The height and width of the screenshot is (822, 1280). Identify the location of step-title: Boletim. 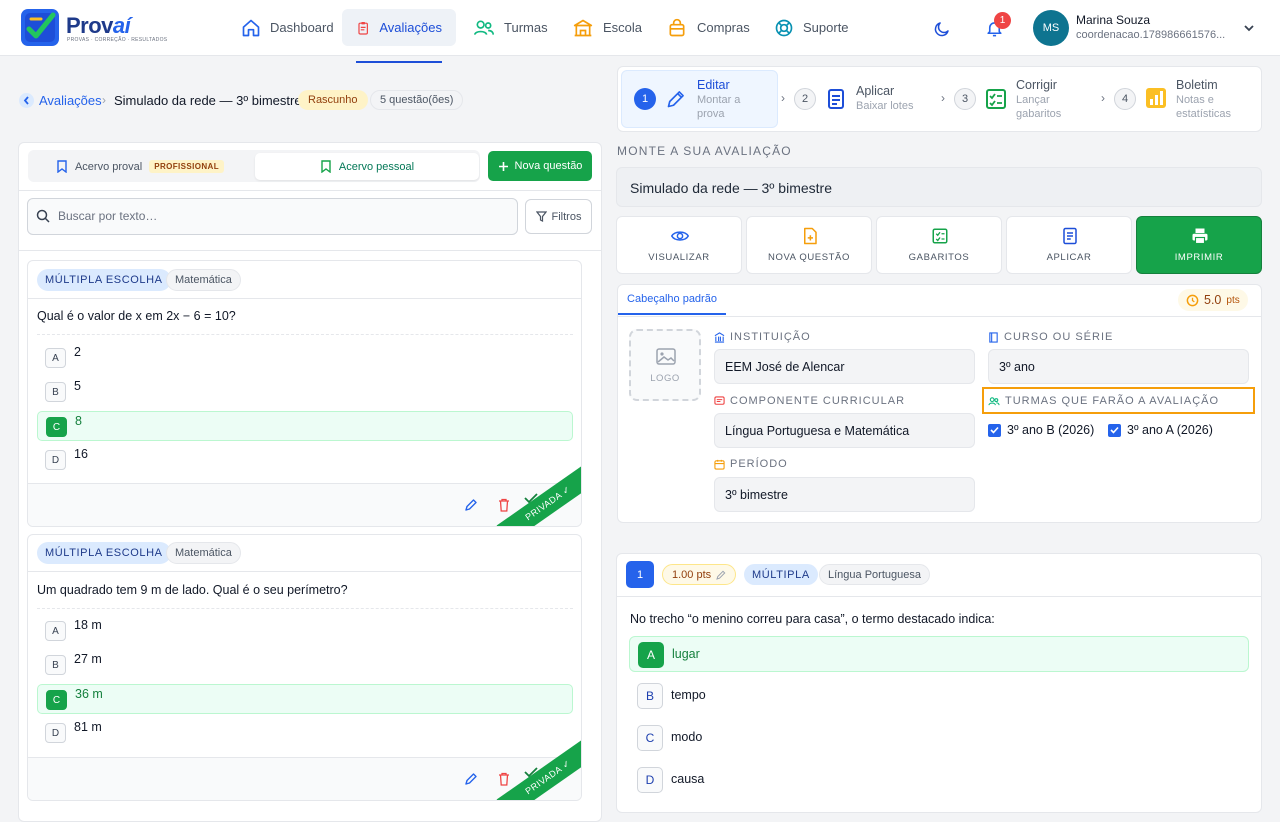
(1197, 85).